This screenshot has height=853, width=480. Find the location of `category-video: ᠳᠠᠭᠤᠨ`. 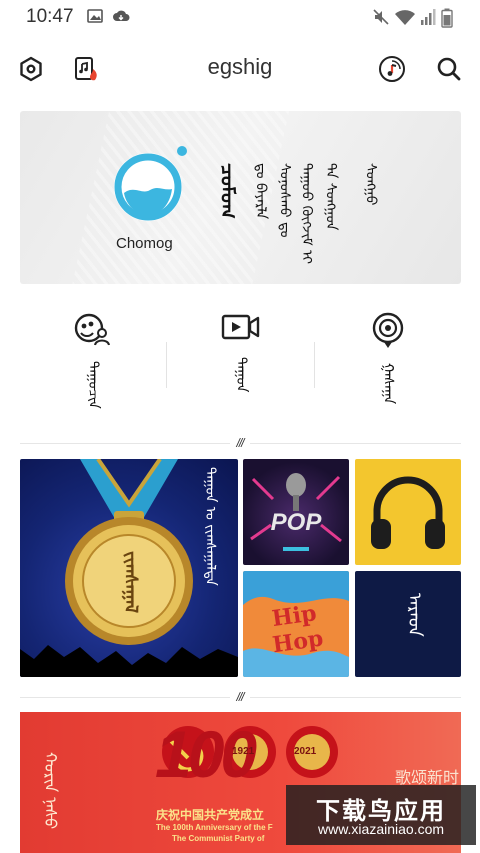

category-video: ᠳᠠᠭᠤᠨ is located at coordinates (241, 354).